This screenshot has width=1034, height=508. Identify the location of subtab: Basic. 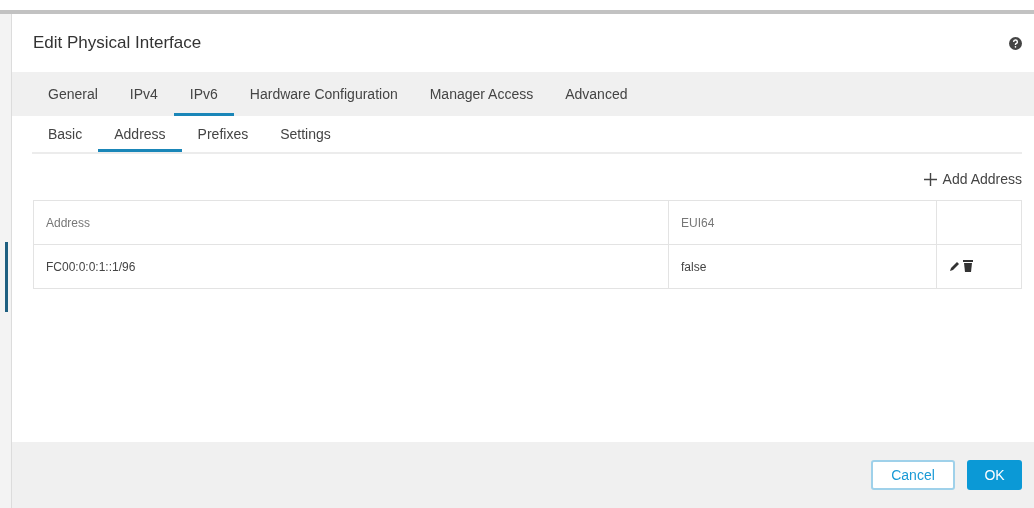
(65, 134).